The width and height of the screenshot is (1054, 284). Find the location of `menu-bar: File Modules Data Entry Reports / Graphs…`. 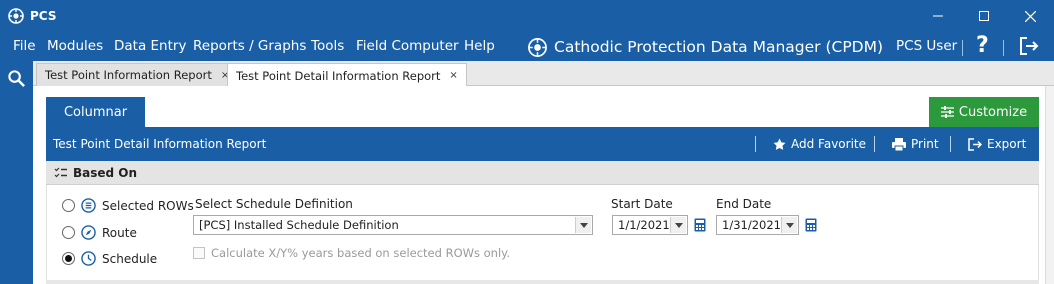

menu-bar: File Modules Data Entry Reports / Graphs… is located at coordinates (527, 46).